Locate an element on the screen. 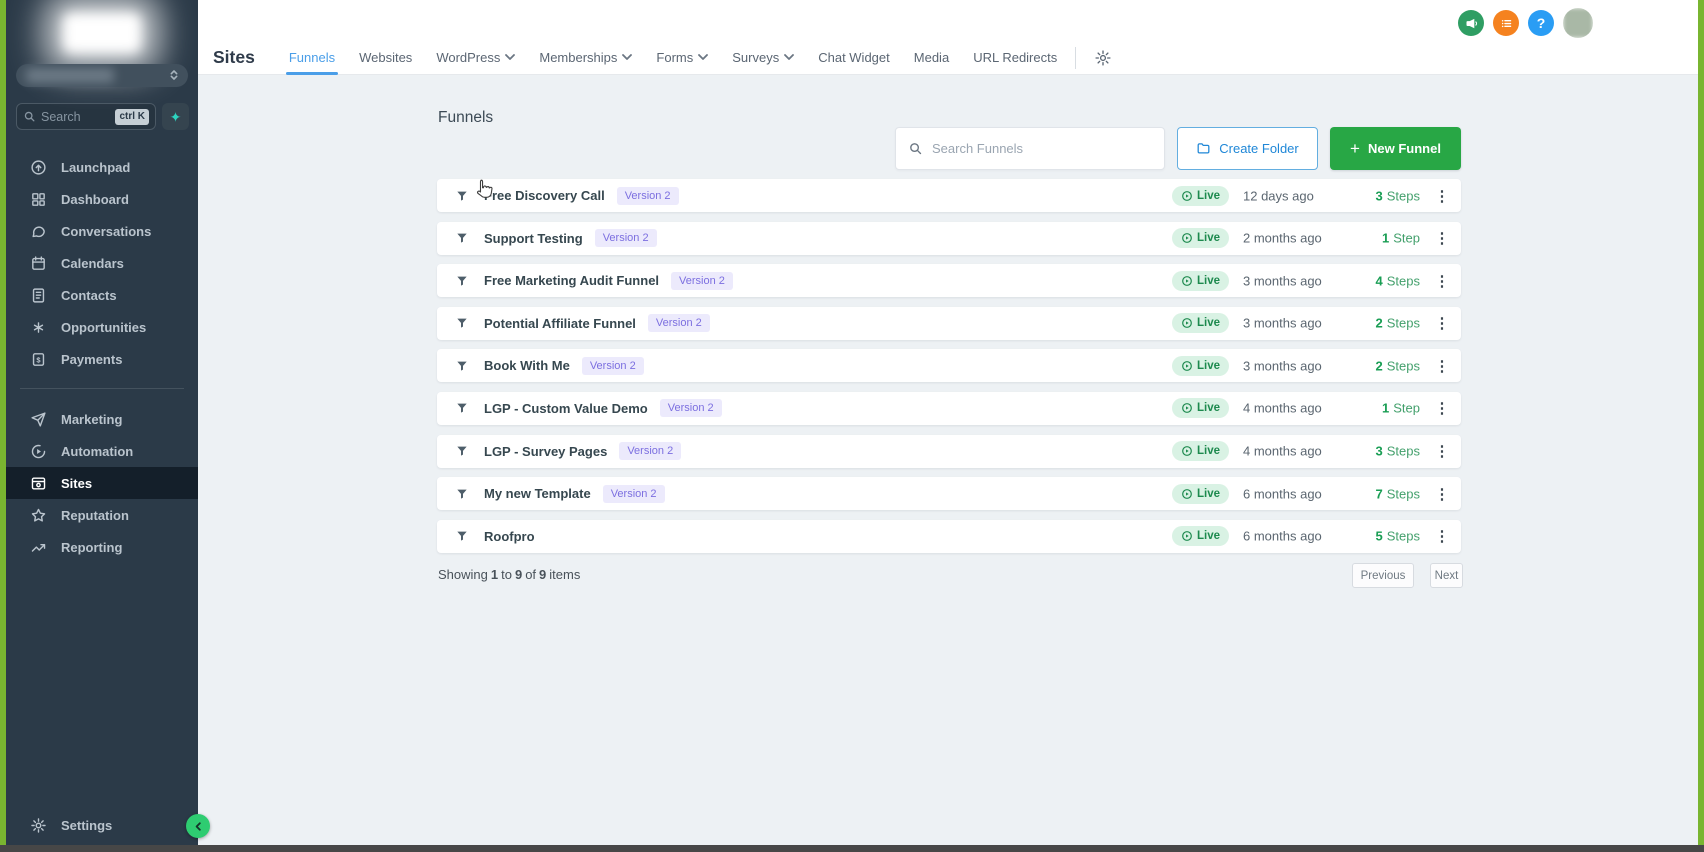 This screenshot has height=852, width=1704. ai-assistant-button: ✦ is located at coordinates (175, 116).